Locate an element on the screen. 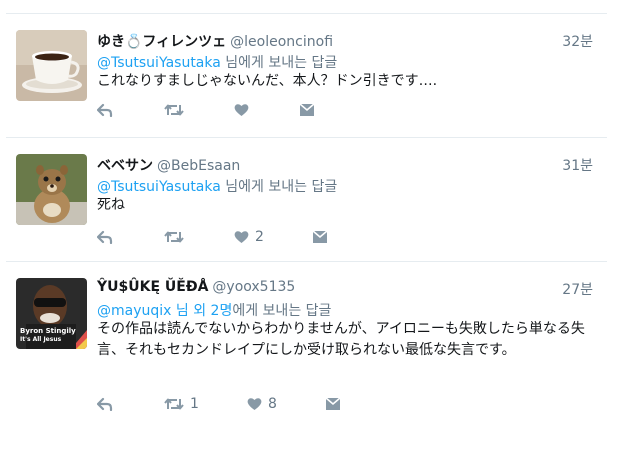 This screenshot has height=457, width=623. user-handle: @yoox5135 is located at coordinates (253, 287).